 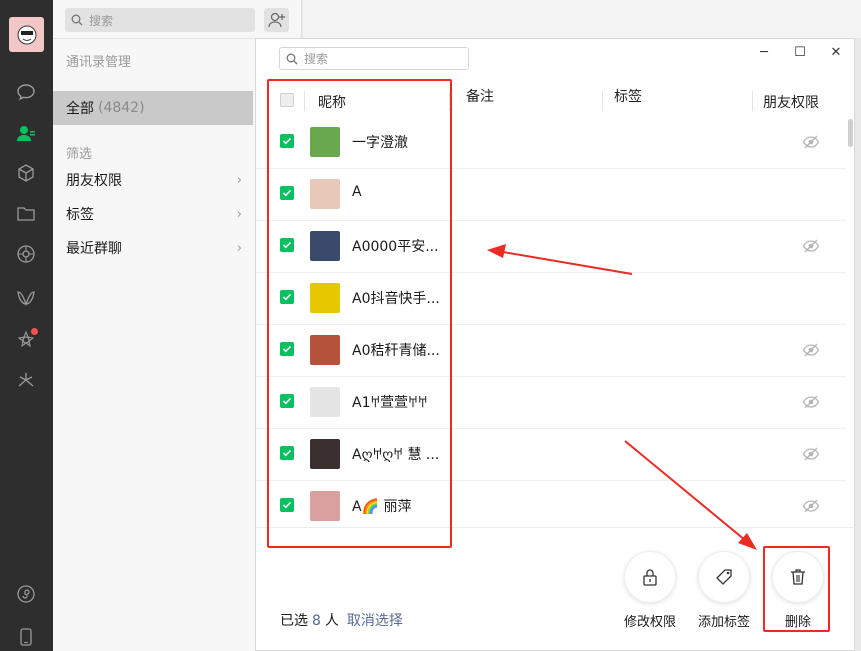 I want to click on minimize-button: ─, so click(x=764, y=52).